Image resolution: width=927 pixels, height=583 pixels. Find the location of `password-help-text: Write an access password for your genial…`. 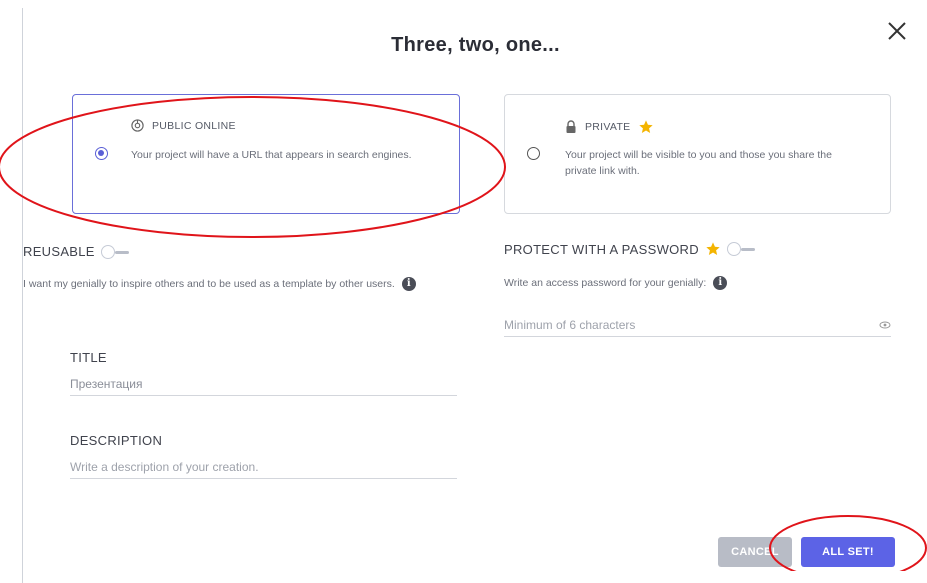

password-help-text: Write an access password for your genial… is located at coordinates (605, 283).